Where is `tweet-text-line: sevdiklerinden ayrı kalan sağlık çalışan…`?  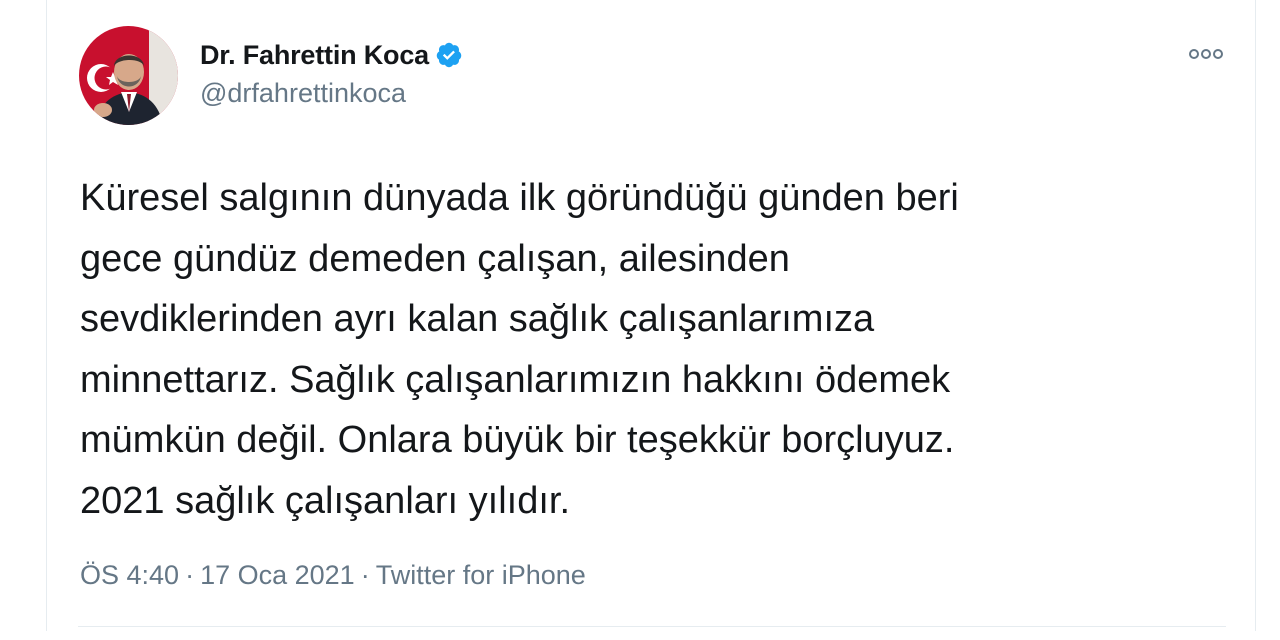 tweet-text-line: sevdiklerinden ayrı kalan sağlık çalışan… is located at coordinates (477, 319).